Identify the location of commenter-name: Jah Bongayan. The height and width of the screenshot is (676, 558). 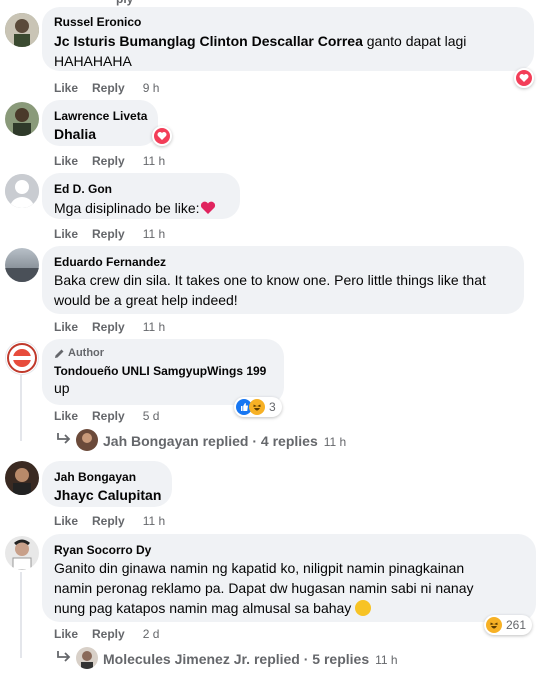
(95, 477).